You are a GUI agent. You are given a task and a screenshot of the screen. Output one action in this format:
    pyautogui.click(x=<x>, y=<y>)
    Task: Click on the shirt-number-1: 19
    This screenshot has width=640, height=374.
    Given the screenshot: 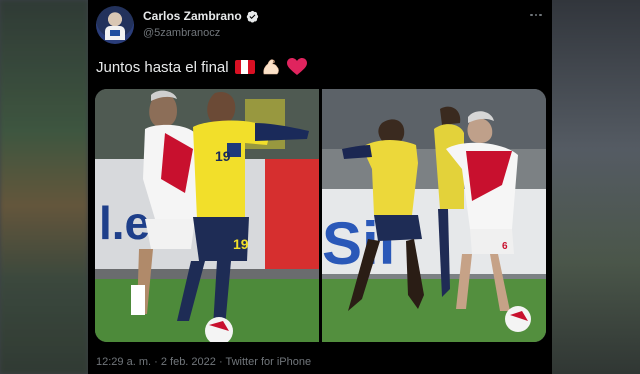 What is the action you would take?
    pyautogui.click(x=223, y=156)
    